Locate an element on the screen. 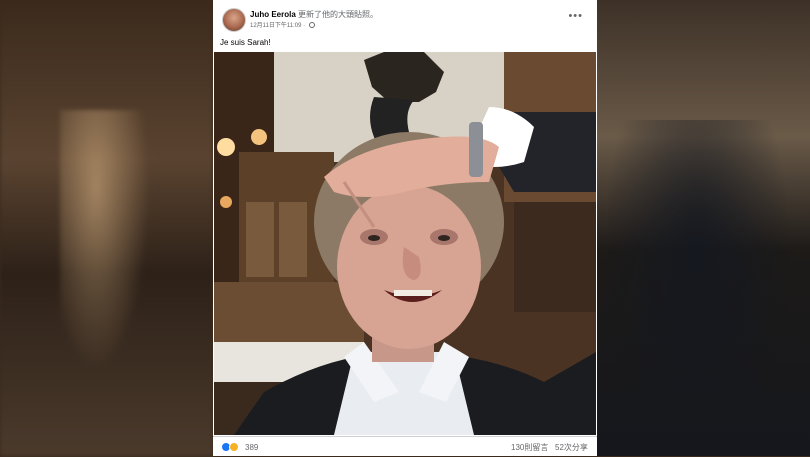  post-timestamp: 12月11日下午11:09 is located at coordinates (275, 26).